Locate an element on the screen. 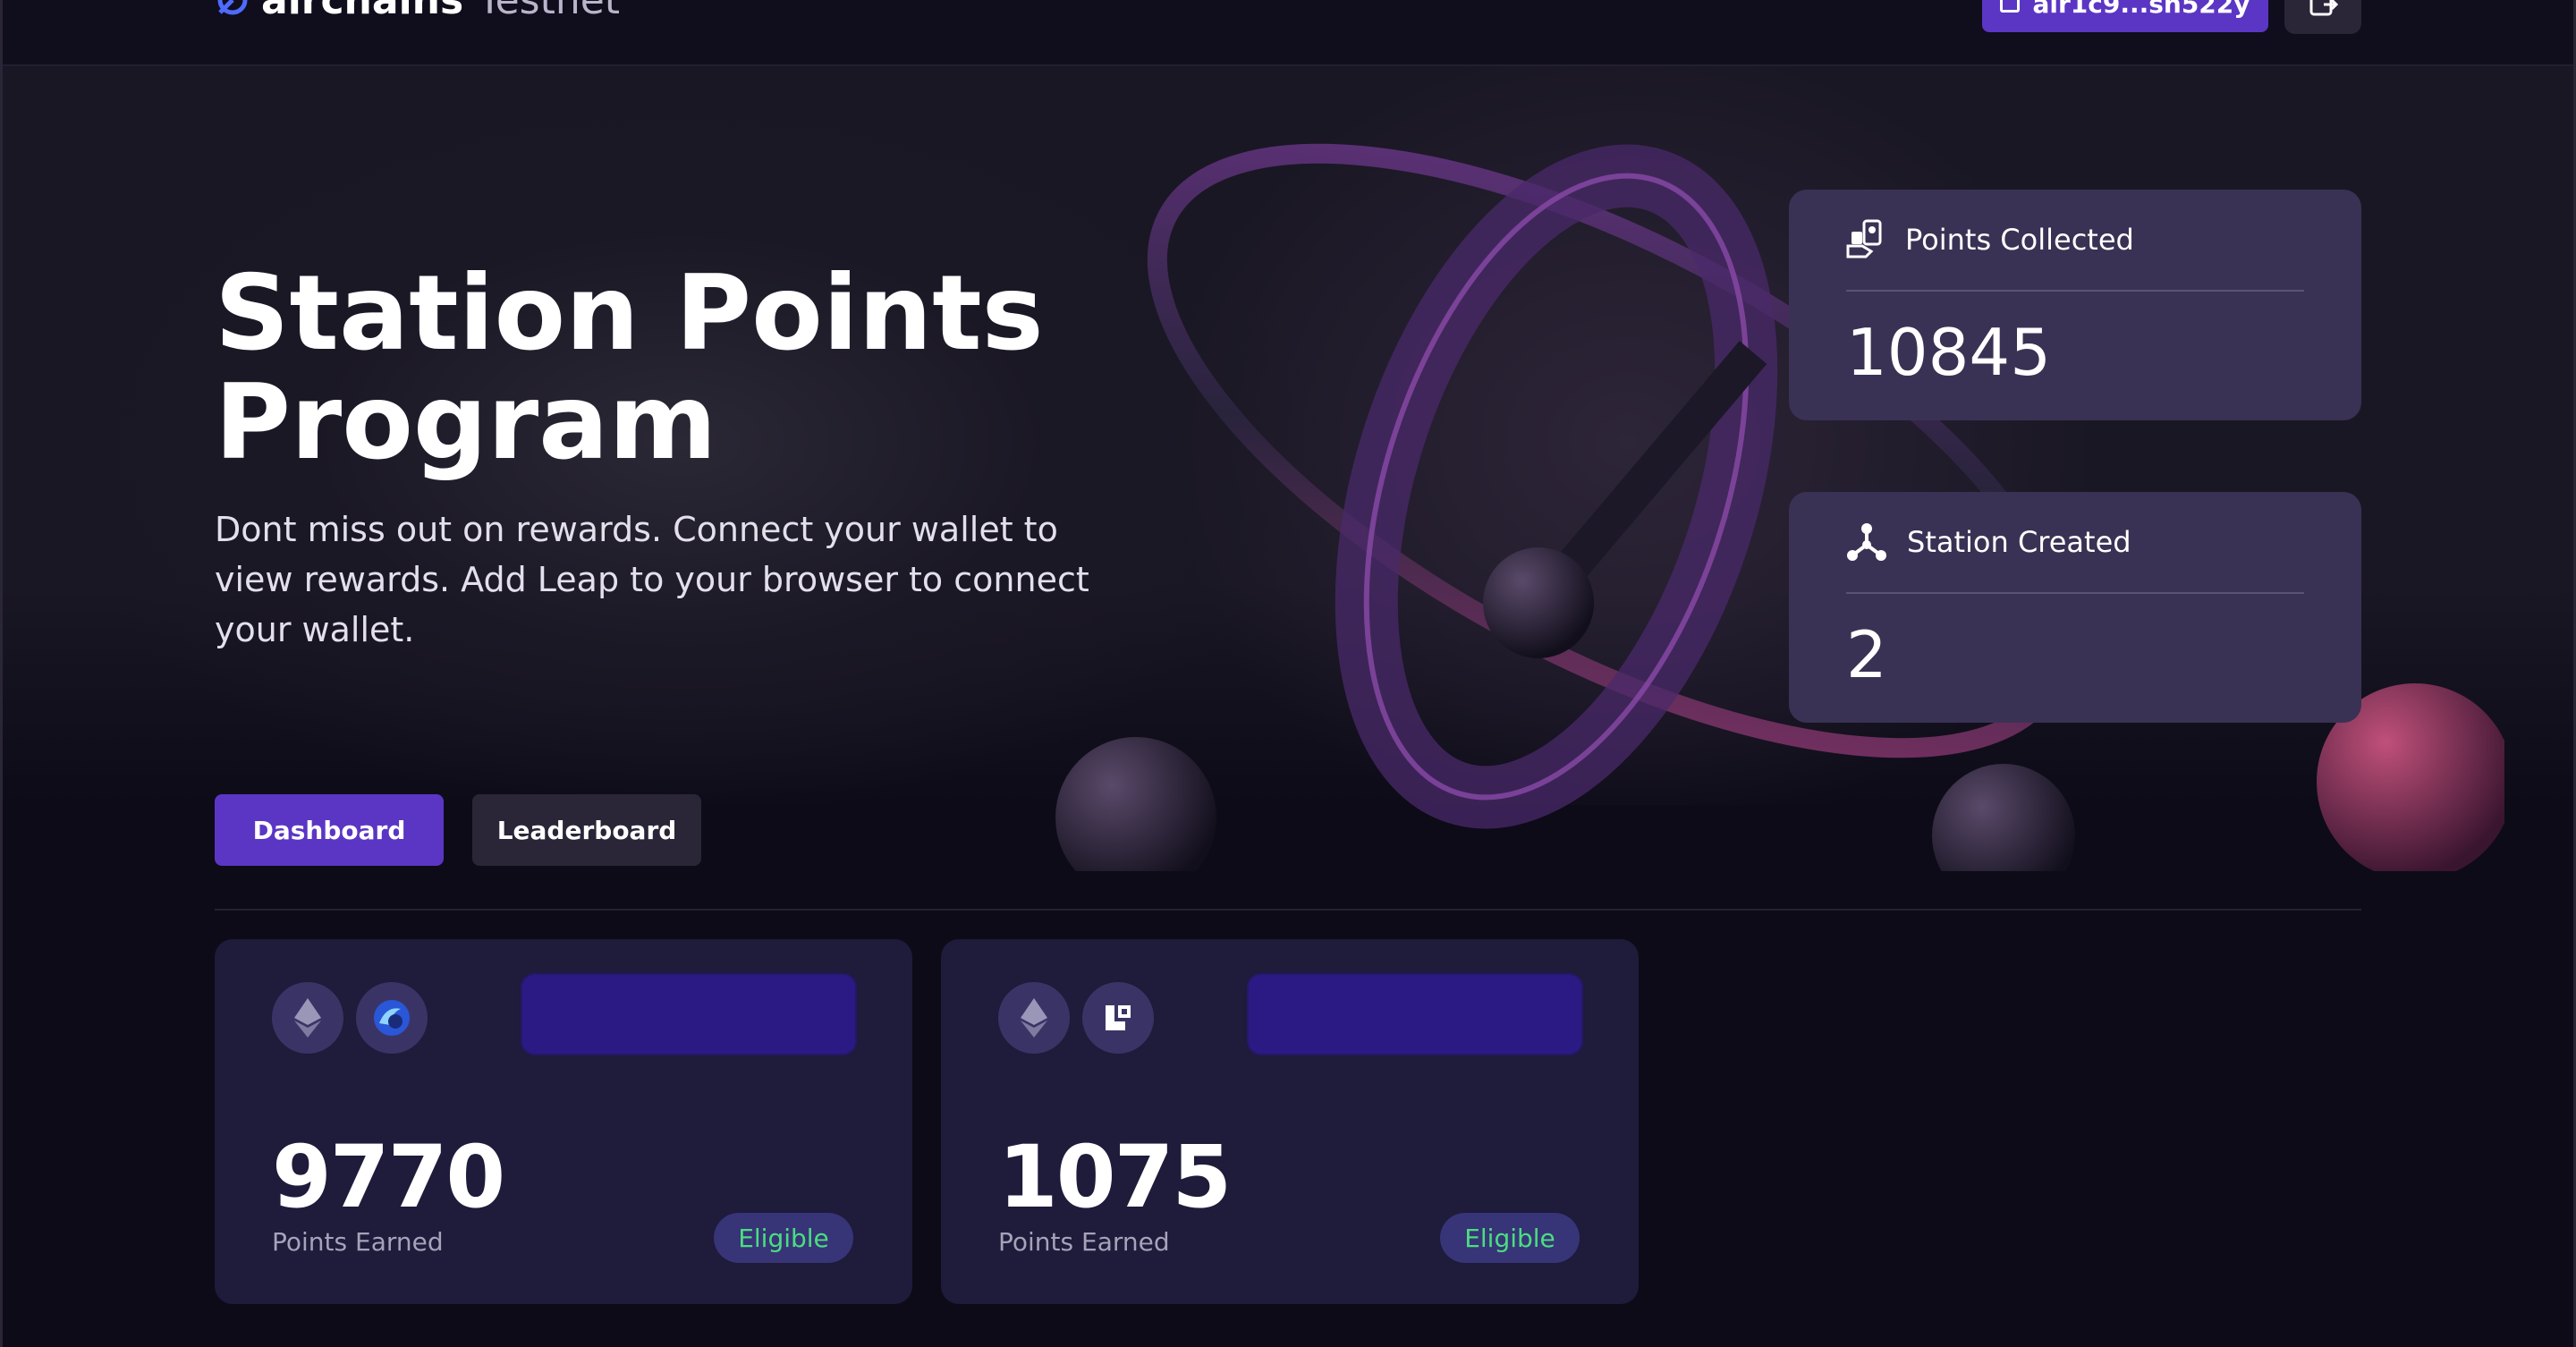 Image resolution: width=2576 pixels, height=1347 pixels. tab-dashboard: Dashboard is located at coordinates (329, 830).